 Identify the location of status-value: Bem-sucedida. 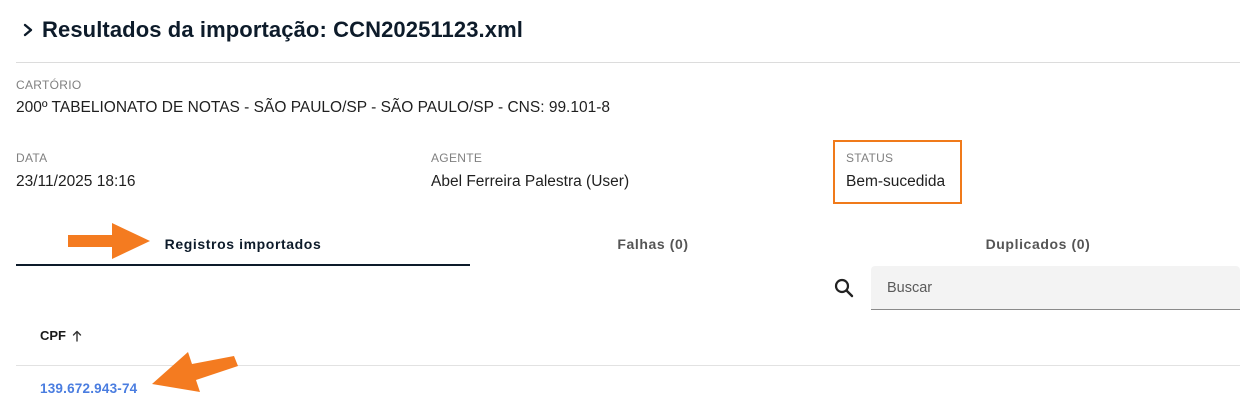
(896, 181).